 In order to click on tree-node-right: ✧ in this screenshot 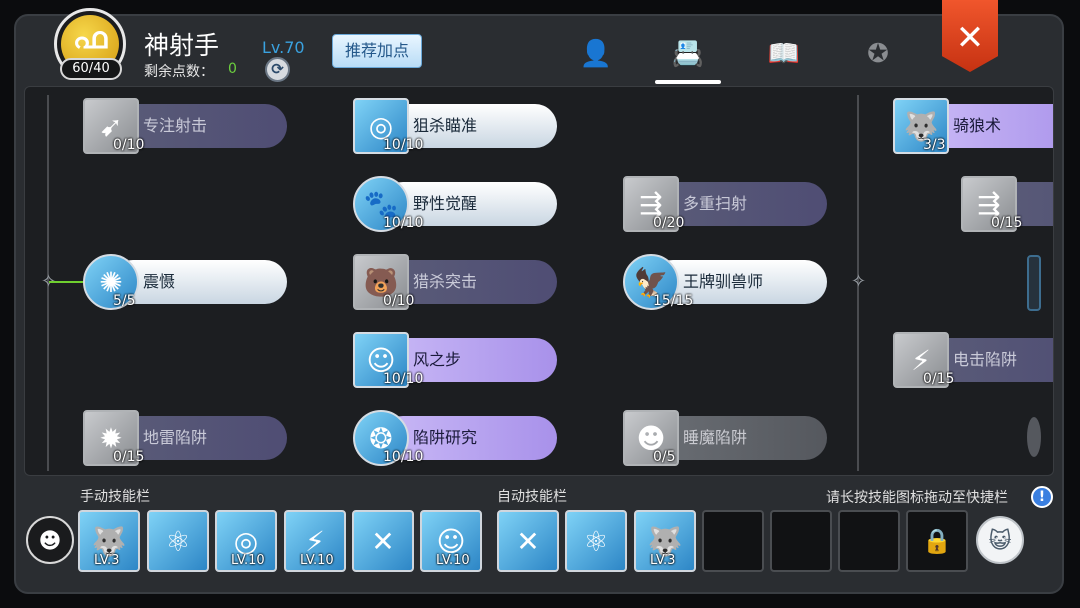, I will do `click(859, 281)`.